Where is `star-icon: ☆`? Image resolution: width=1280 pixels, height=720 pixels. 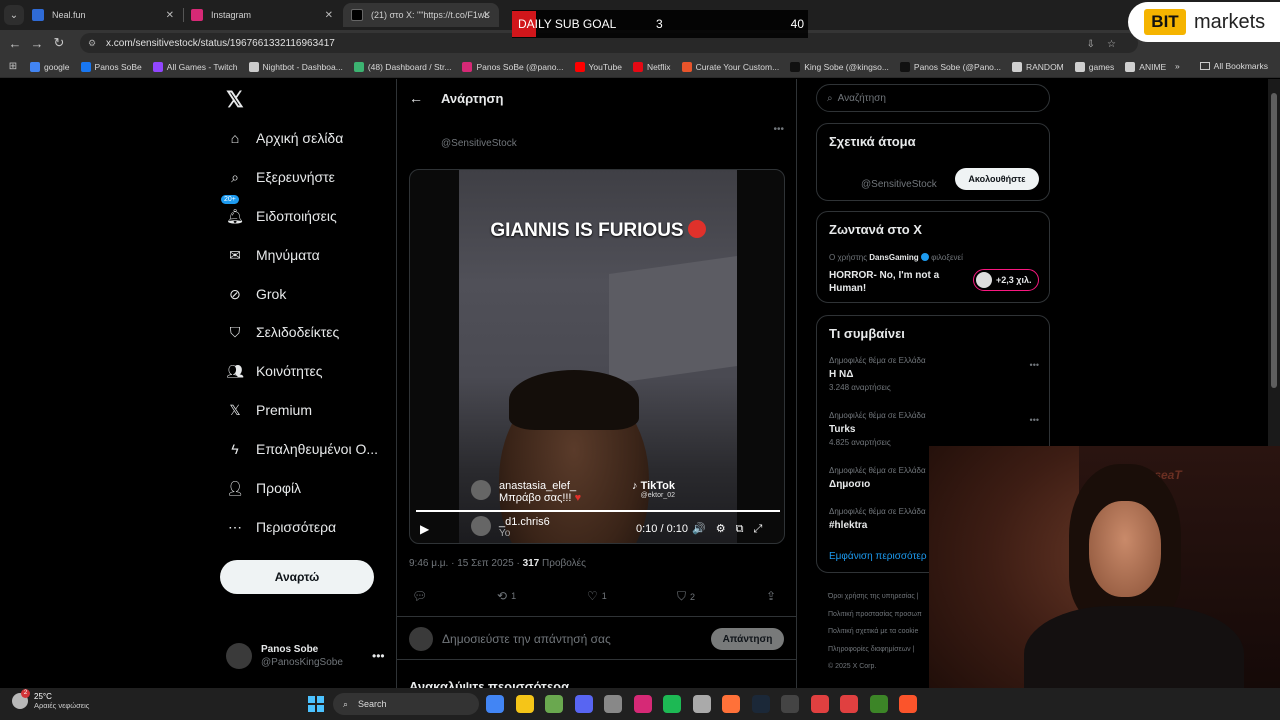 star-icon: ☆ is located at coordinates (1117, 44).